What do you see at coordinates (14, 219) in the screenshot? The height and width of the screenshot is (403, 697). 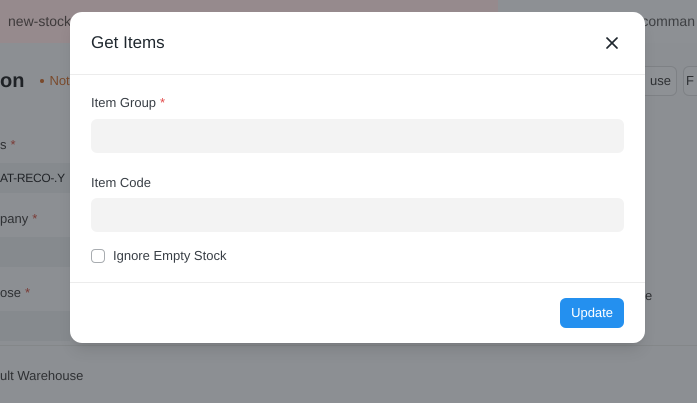 I see `field-label: pany` at bounding box center [14, 219].